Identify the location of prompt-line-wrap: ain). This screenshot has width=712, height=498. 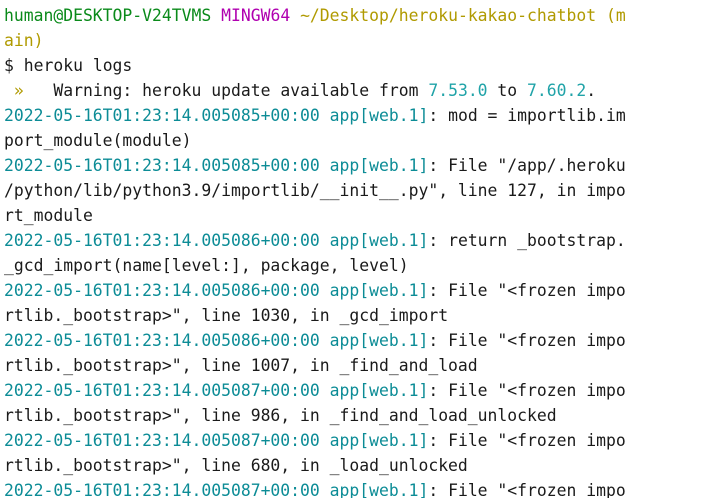
(358, 40).